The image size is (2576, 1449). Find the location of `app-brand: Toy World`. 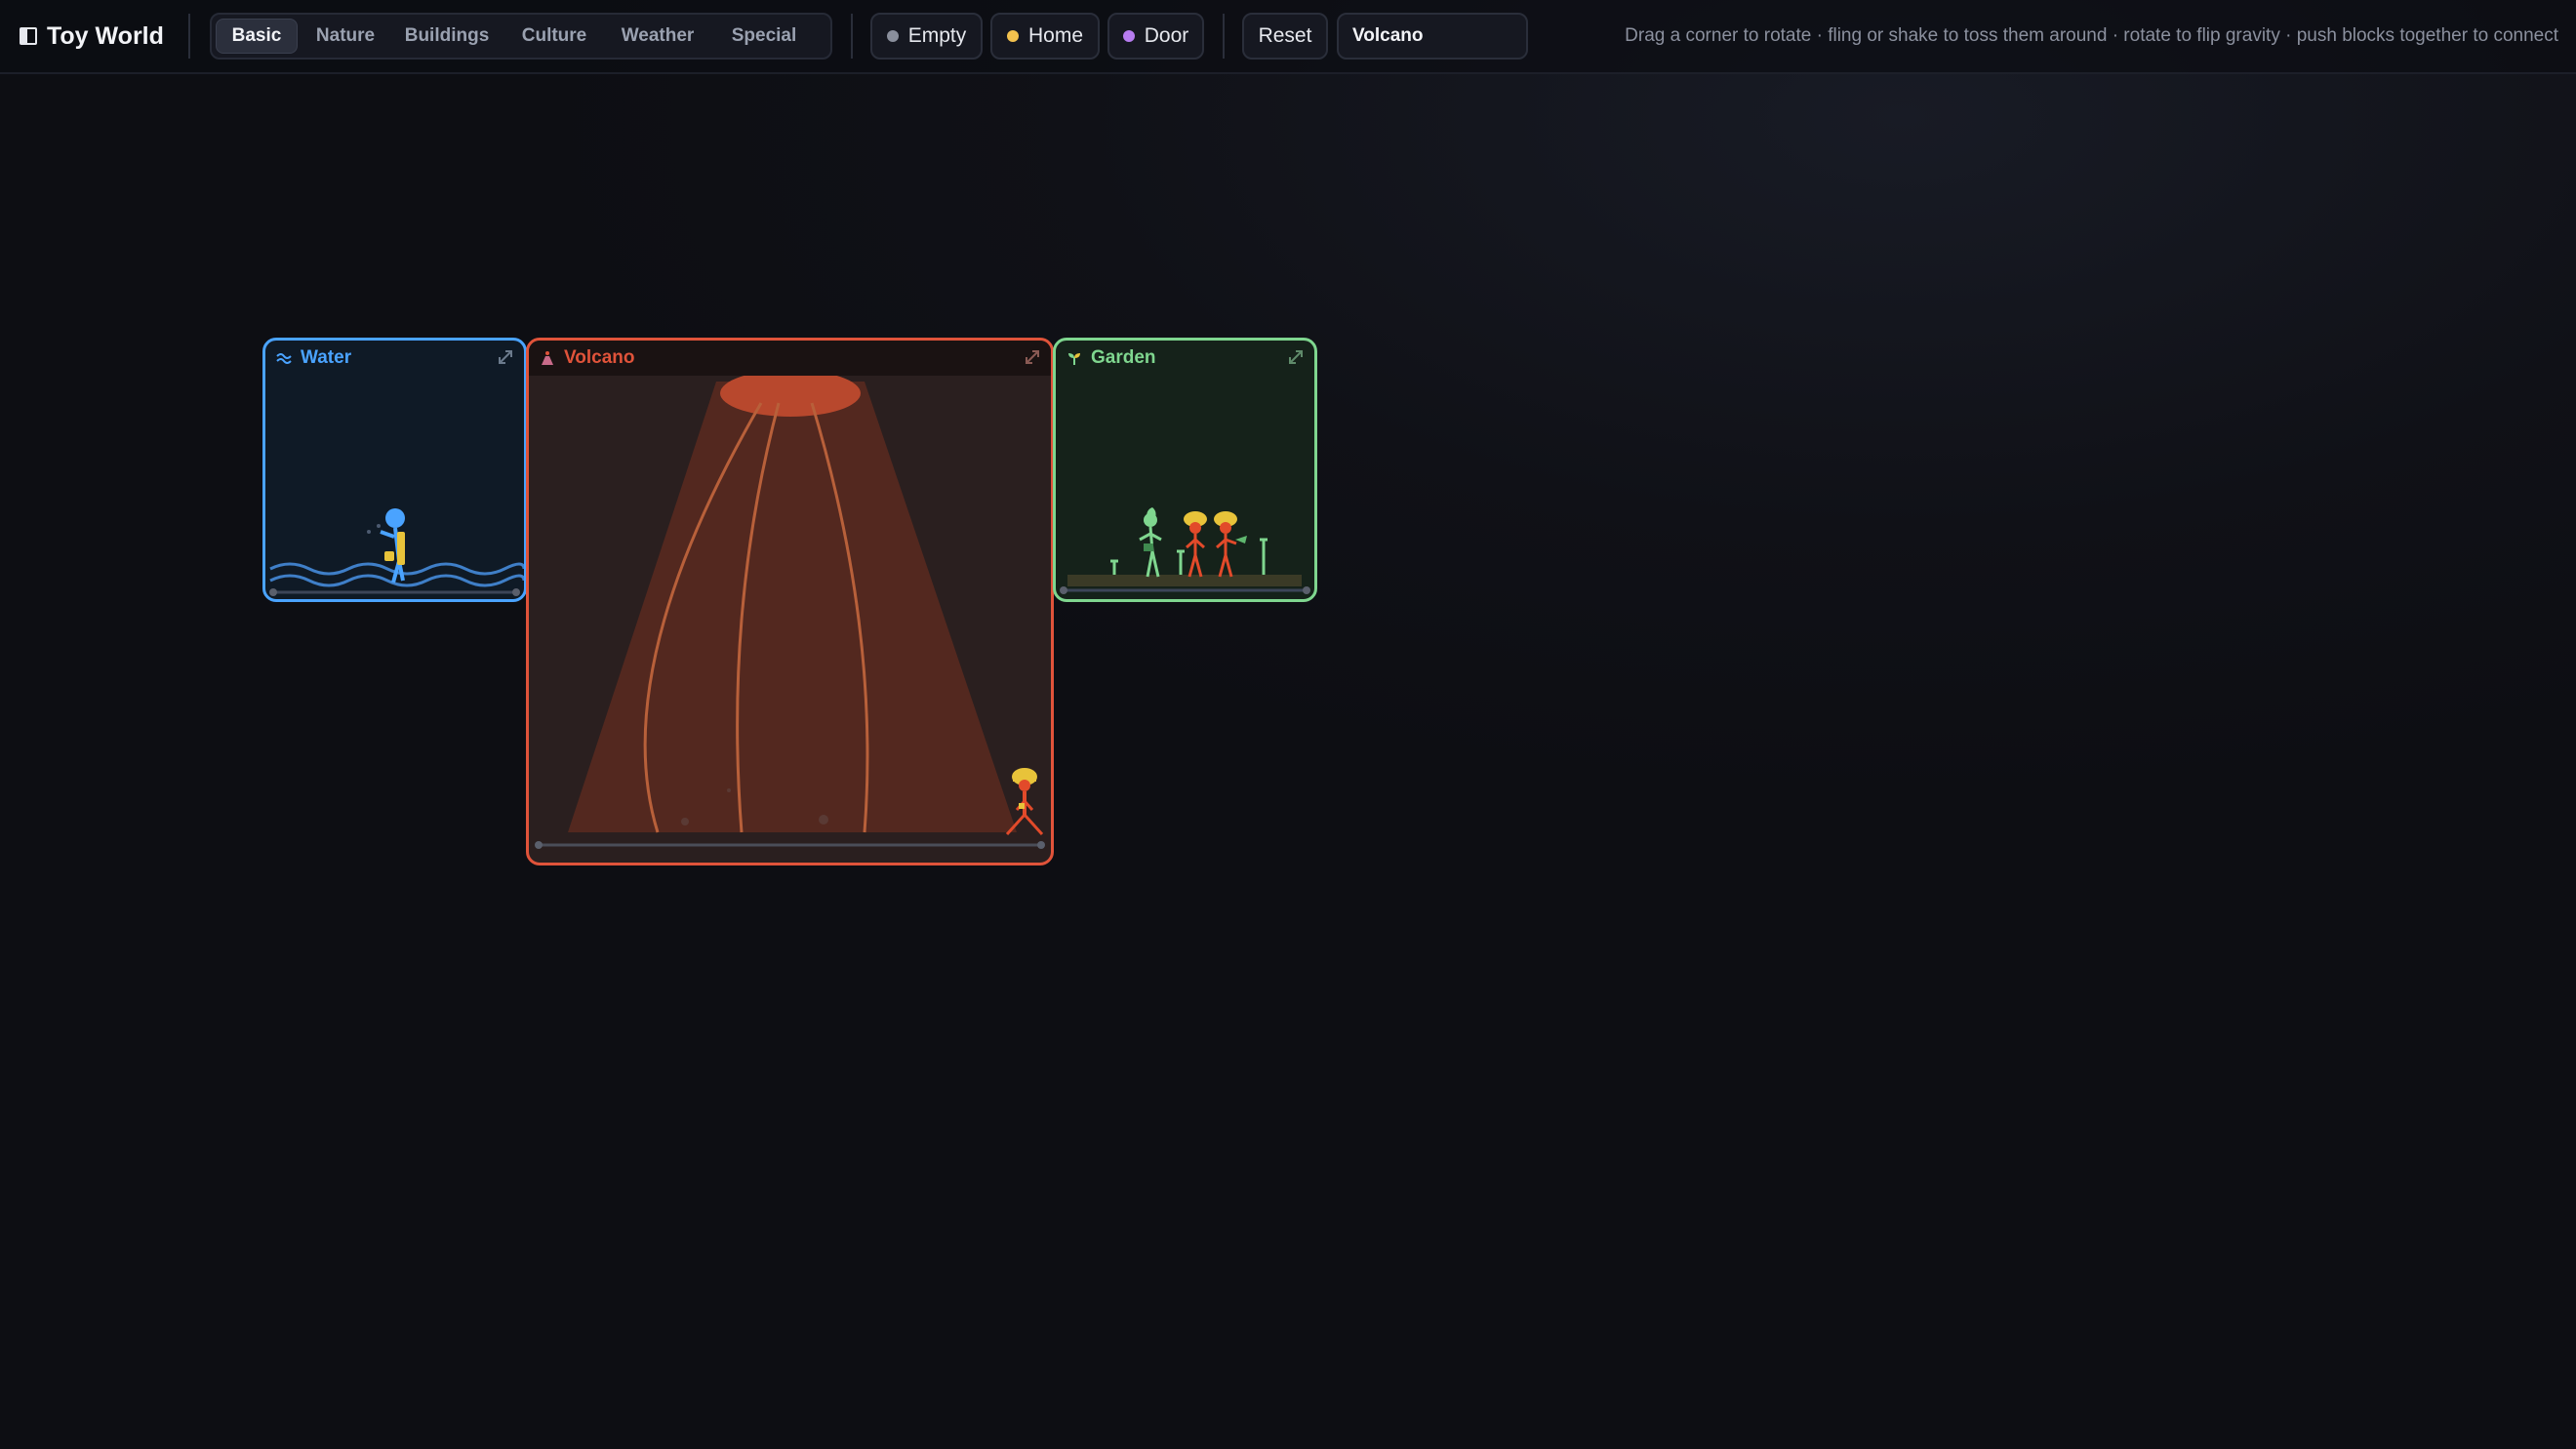

app-brand: Toy World is located at coordinates (92, 36).